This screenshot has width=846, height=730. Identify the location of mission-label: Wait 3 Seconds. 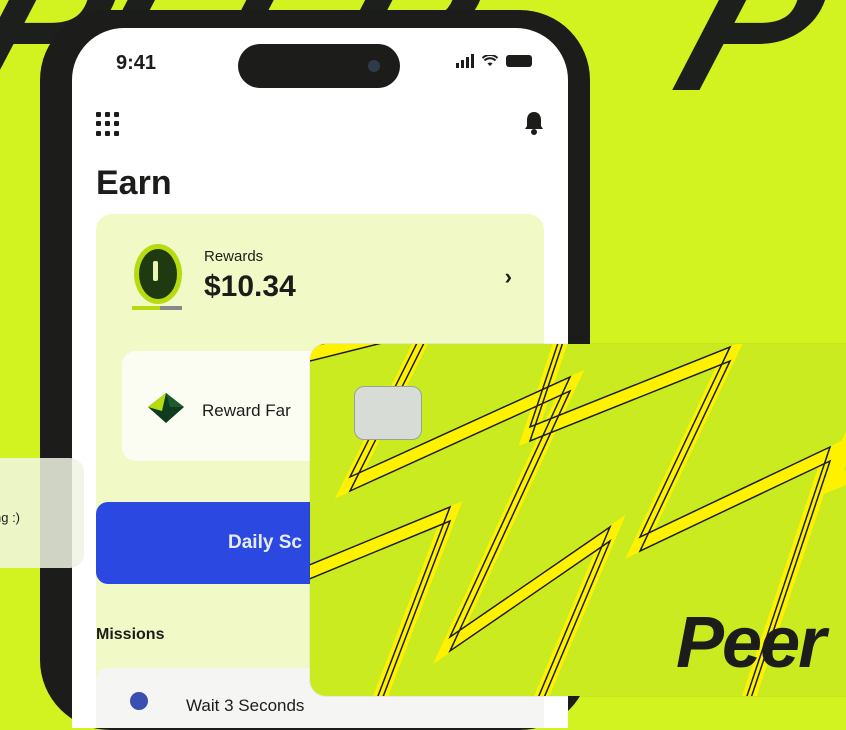
(245, 705).